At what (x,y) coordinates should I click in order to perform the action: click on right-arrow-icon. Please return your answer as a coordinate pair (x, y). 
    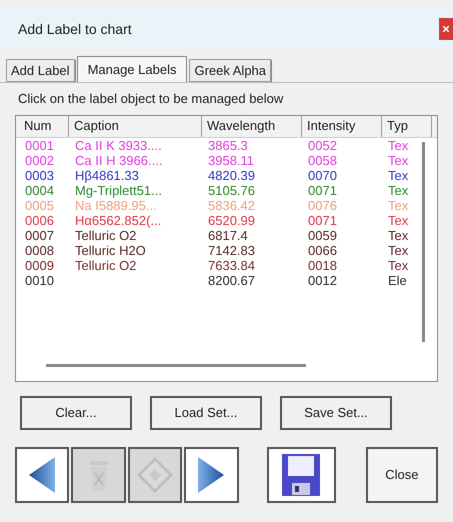
    Looking at the image, I should click on (211, 474).